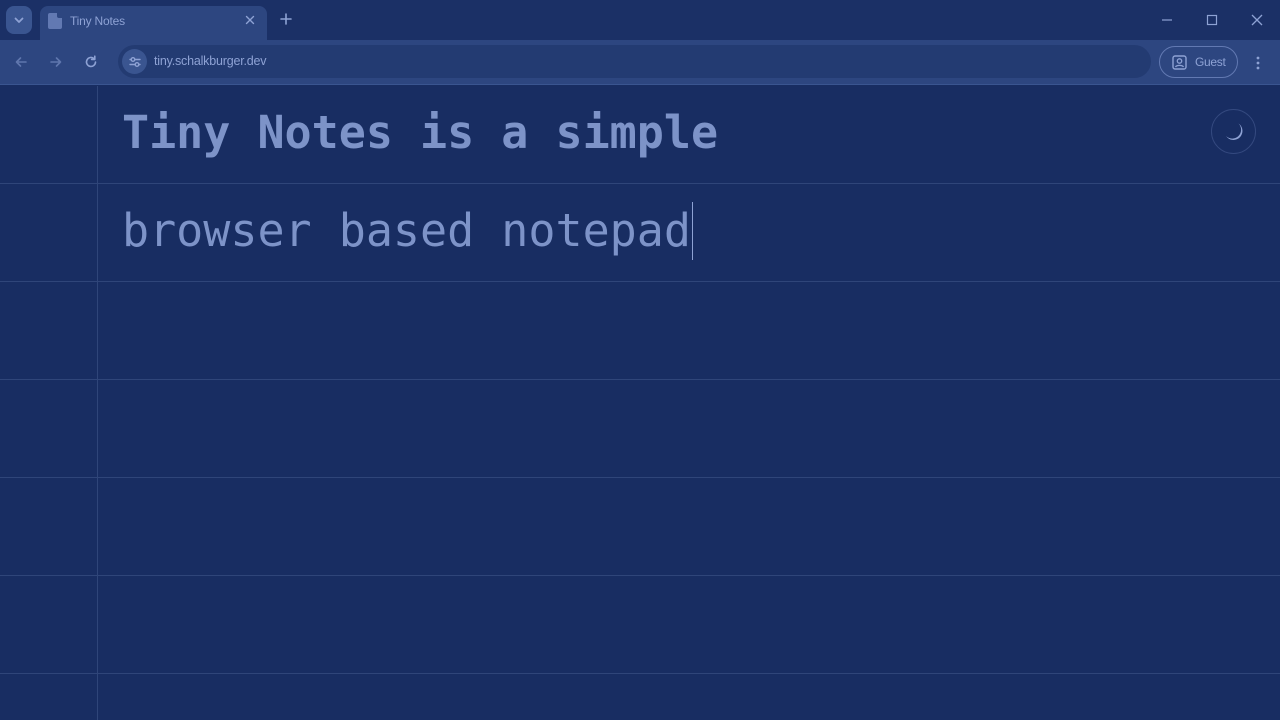 The height and width of the screenshot is (720, 1280). I want to click on arrow-left-icon, so click(21, 62).